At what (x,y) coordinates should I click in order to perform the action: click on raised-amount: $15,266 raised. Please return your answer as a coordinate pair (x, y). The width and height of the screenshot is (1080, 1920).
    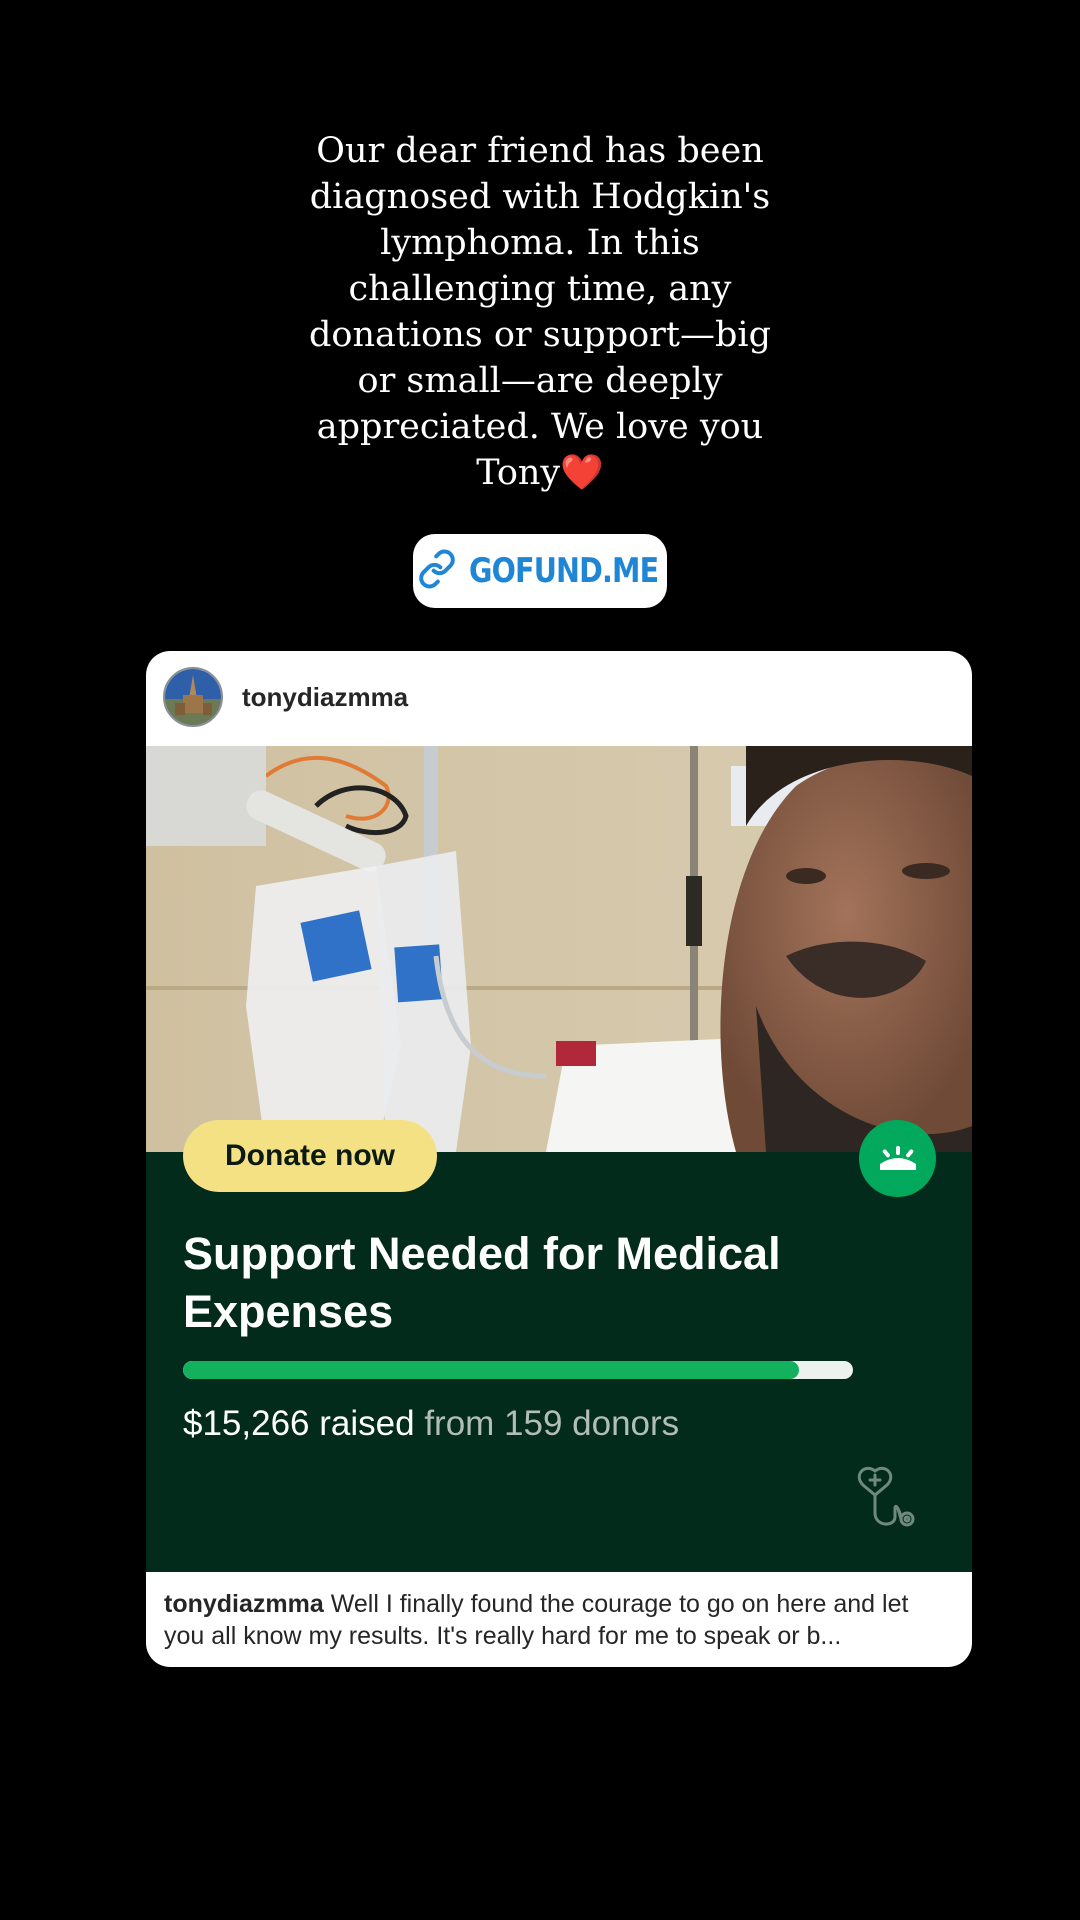
    Looking at the image, I should click on (299, 1423).